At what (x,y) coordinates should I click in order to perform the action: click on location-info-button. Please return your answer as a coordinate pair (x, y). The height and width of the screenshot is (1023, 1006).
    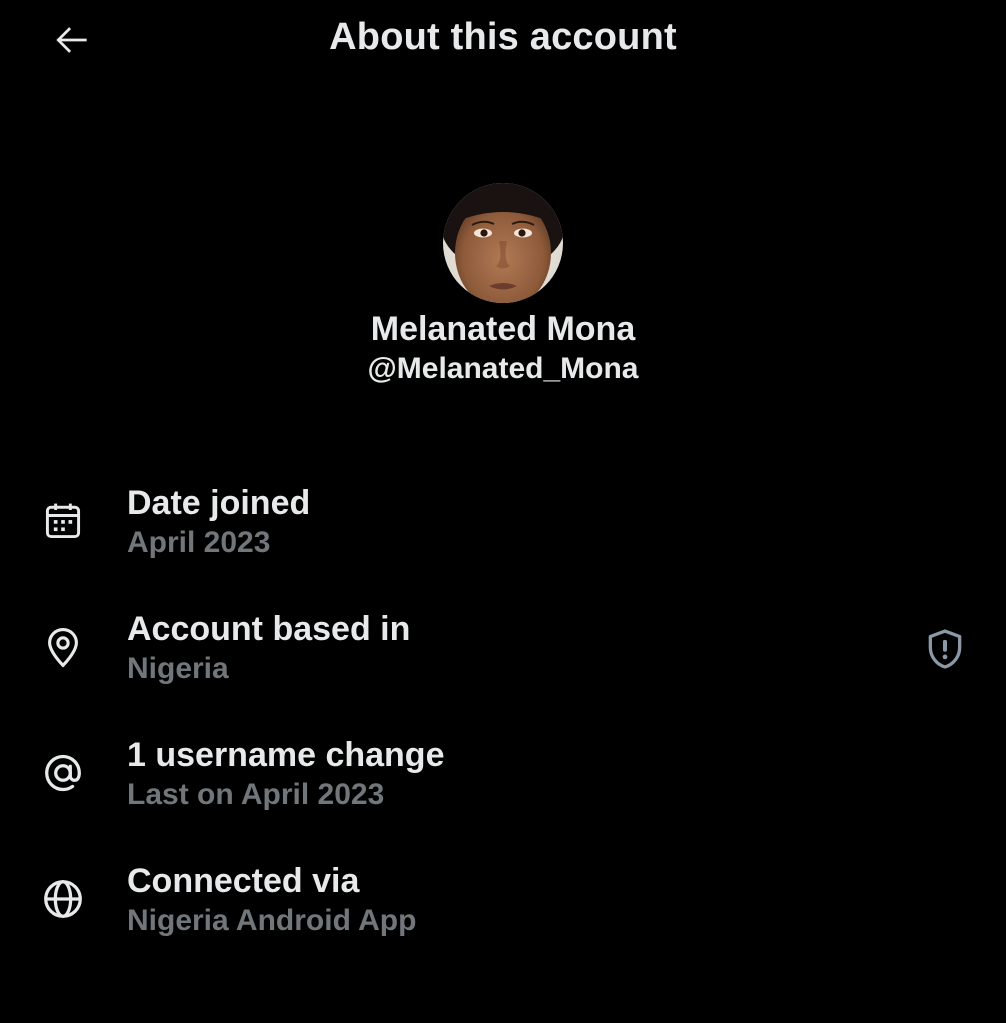
    Looking at the image, I should click on (945, 649).